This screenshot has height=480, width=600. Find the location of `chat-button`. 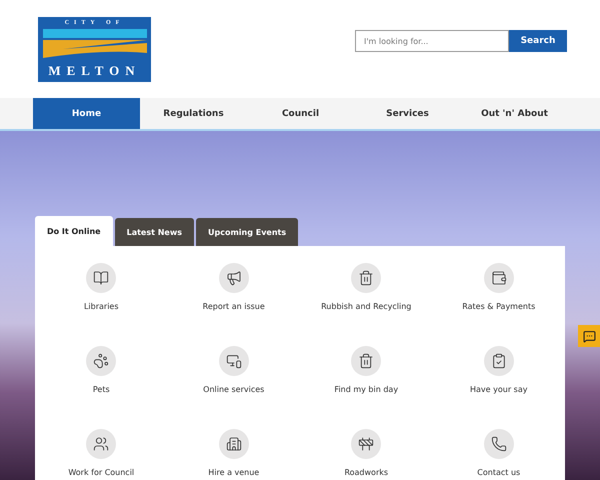

chat-button is located at coordinates (589, 336).